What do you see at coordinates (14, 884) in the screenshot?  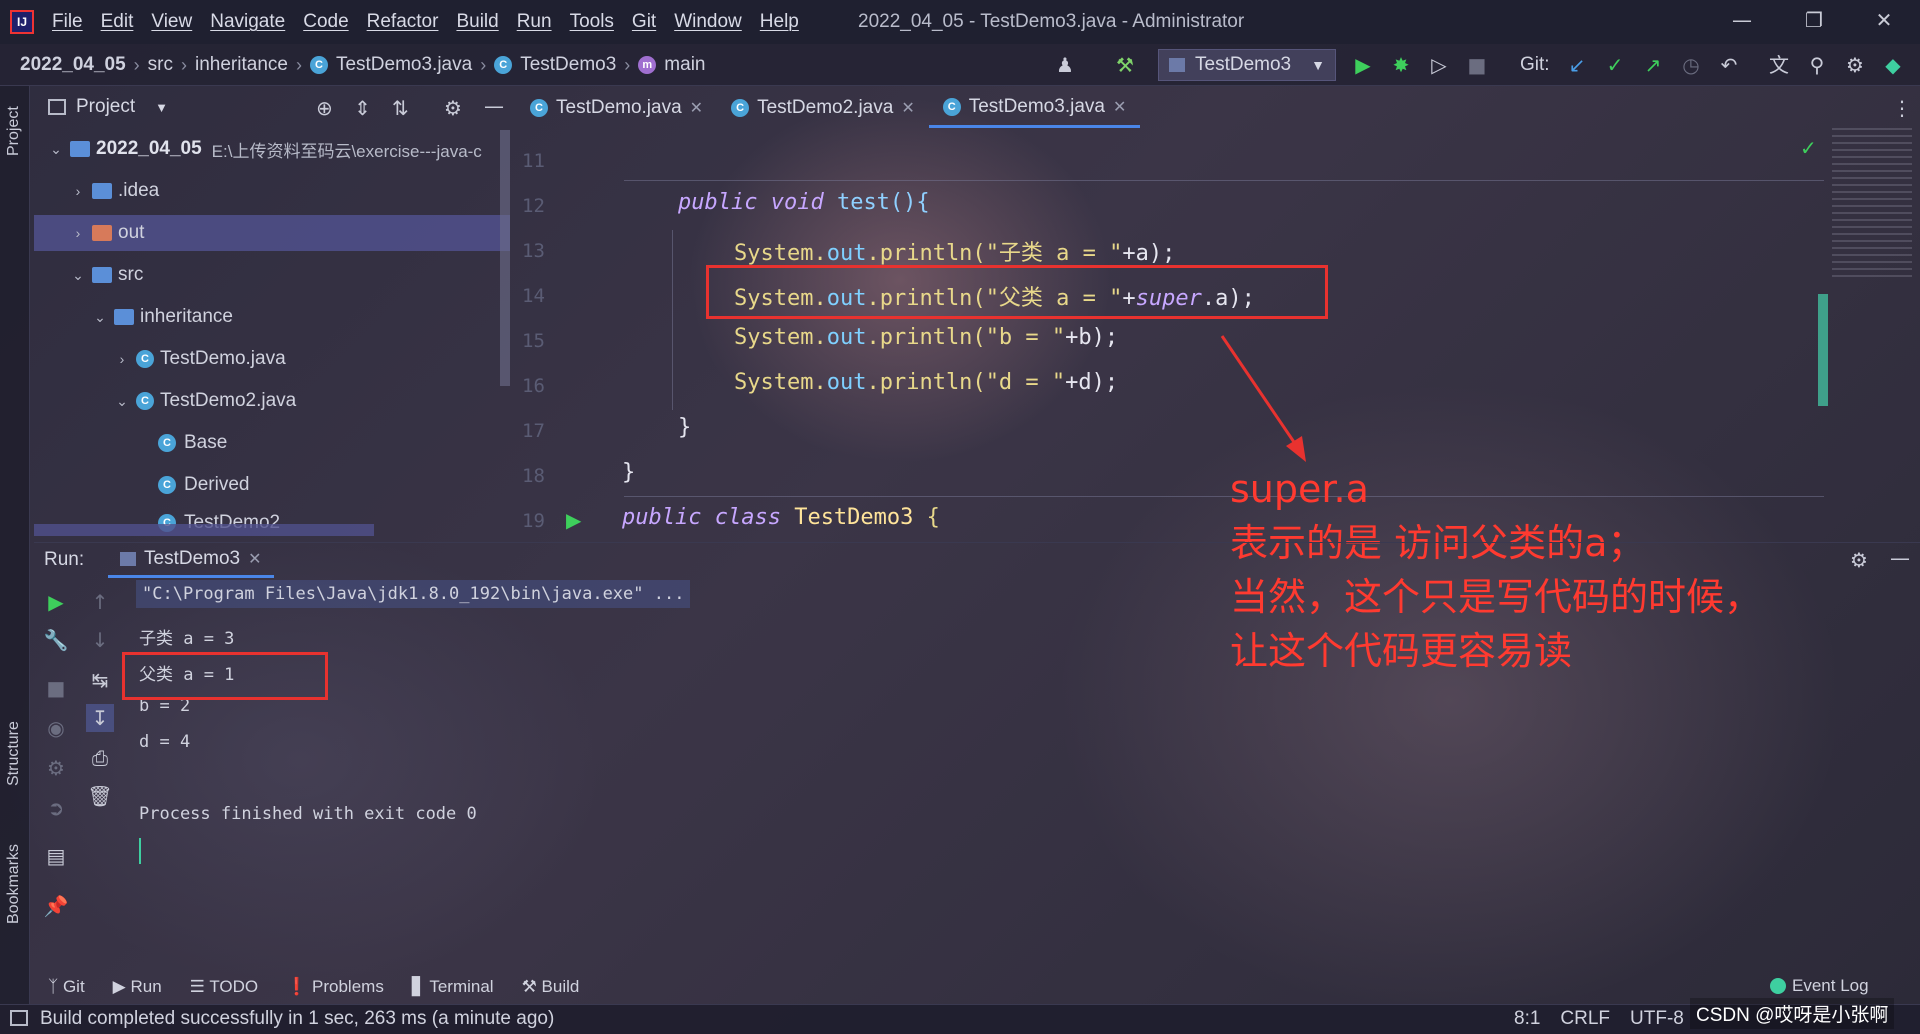 I see `bookmarks-tool-button: Bookmarks` at bounding box center [14, 884].